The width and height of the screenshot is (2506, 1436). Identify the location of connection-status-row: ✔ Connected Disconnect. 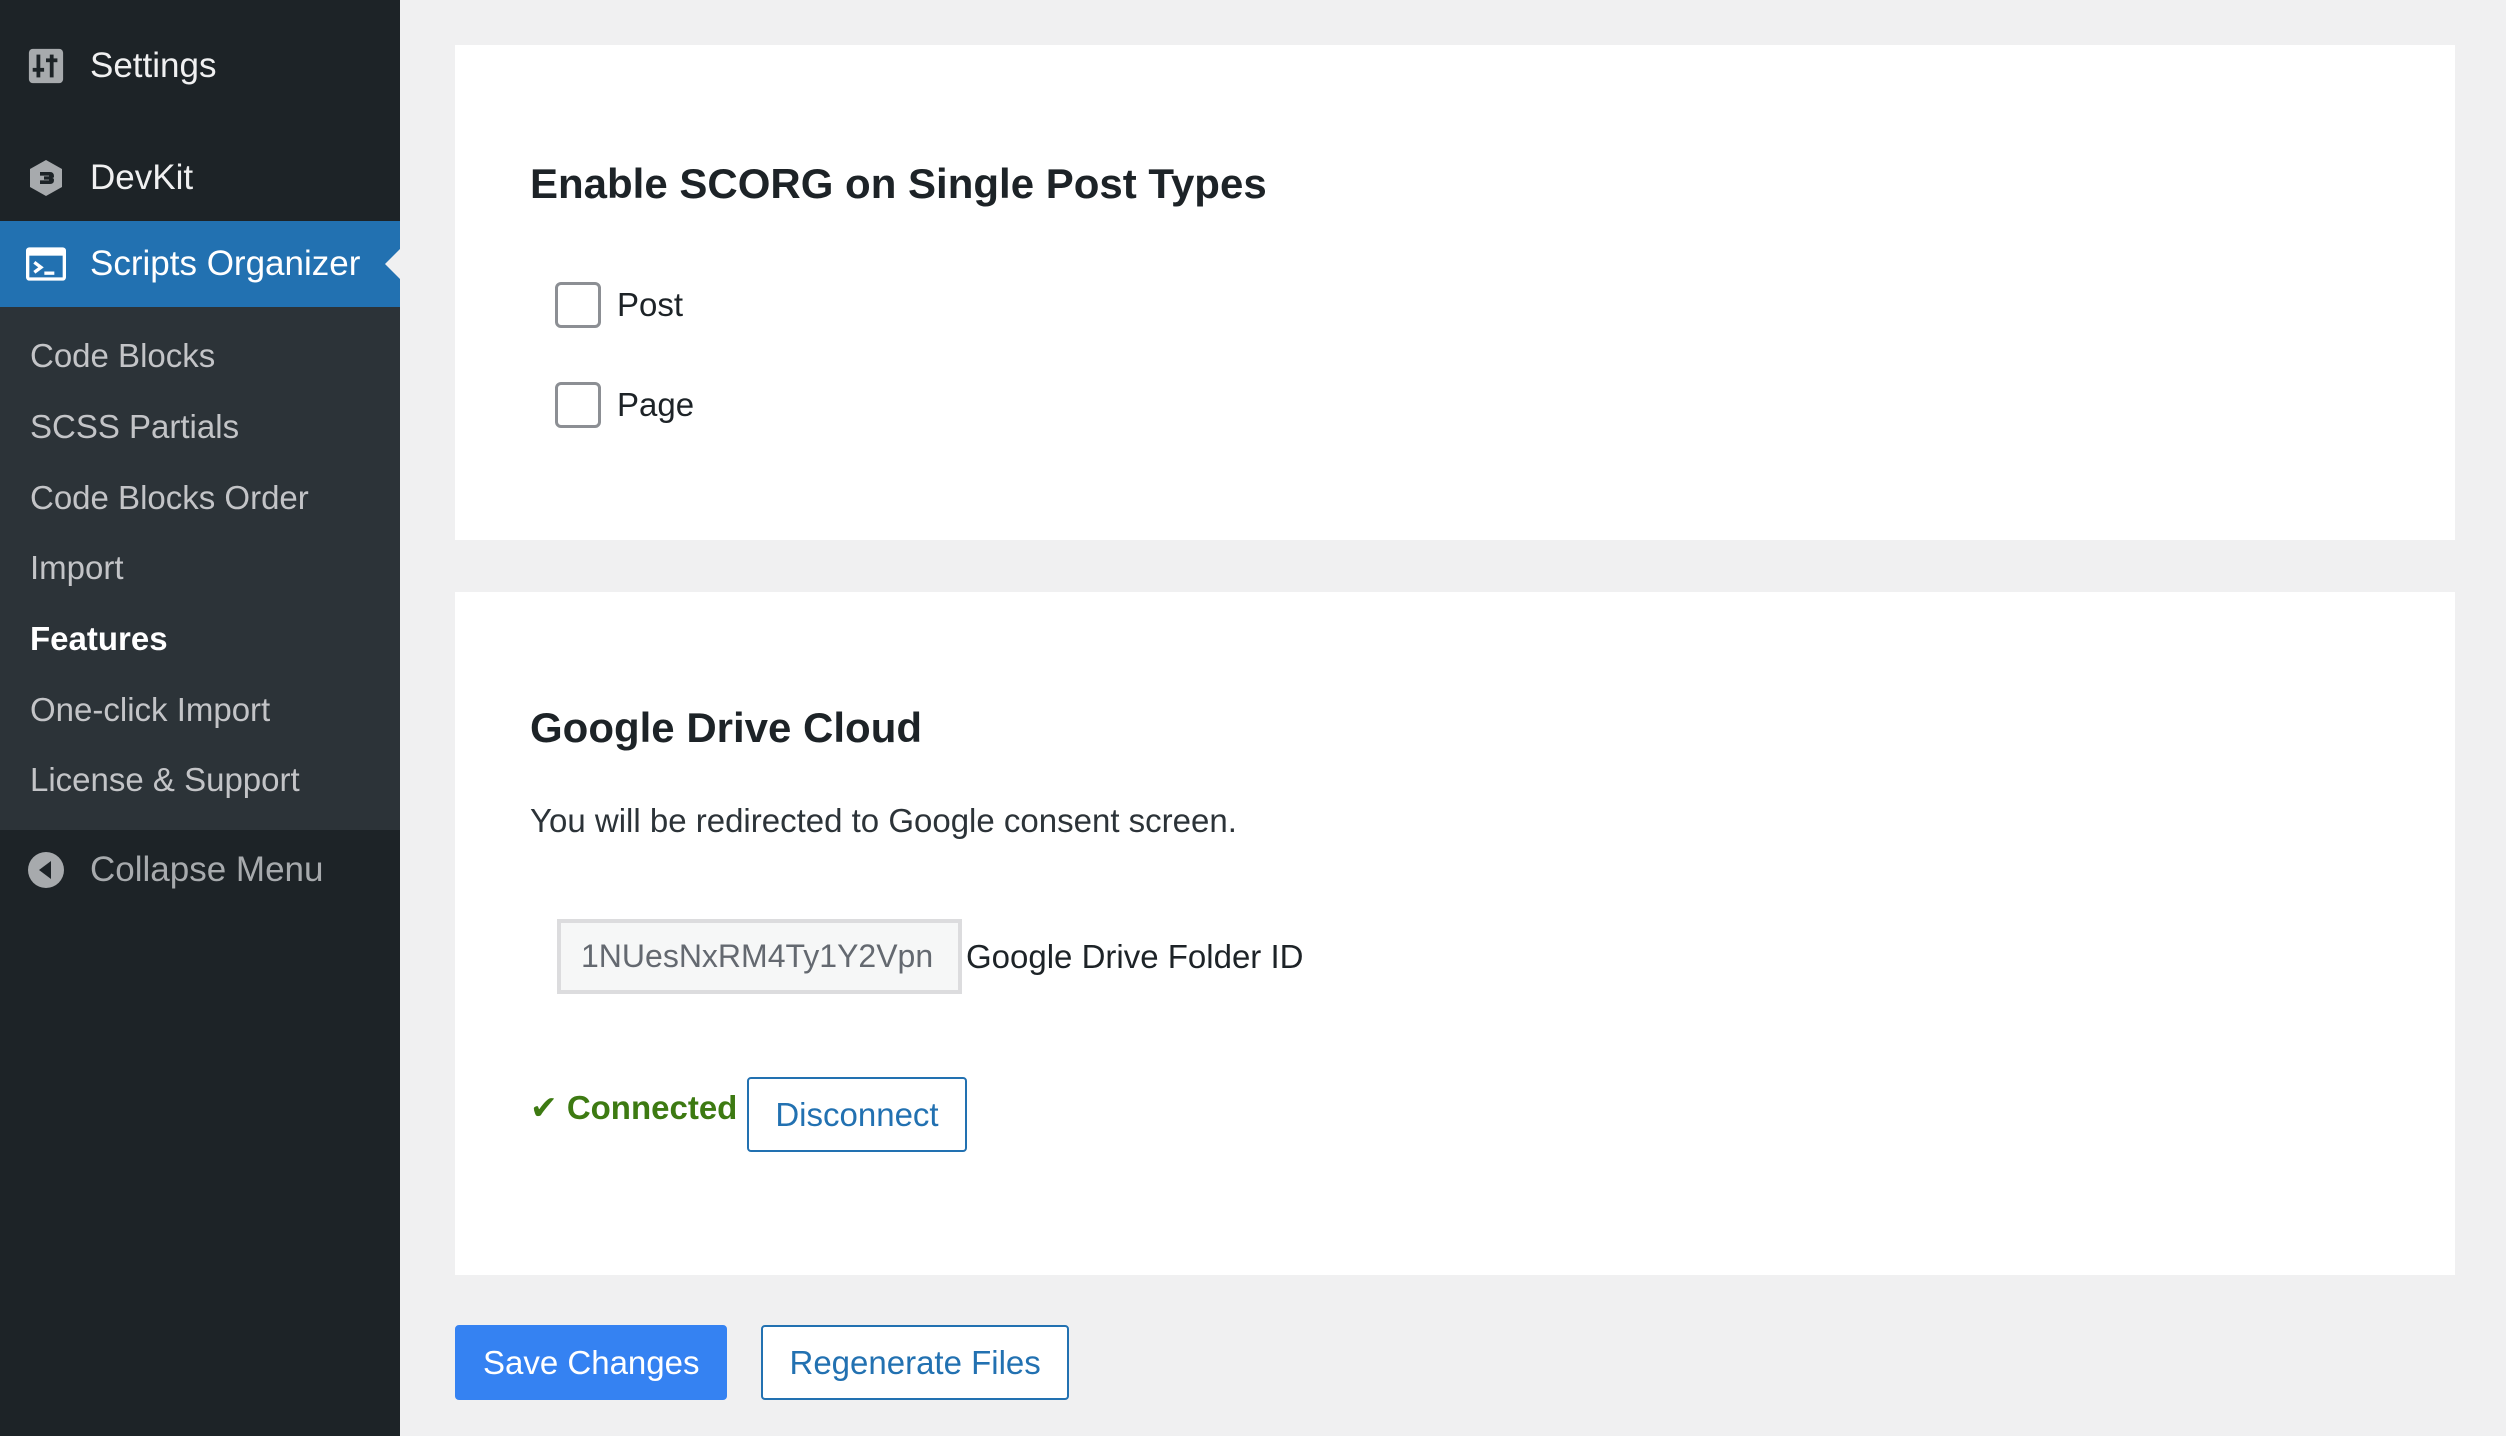
(748, 1114).